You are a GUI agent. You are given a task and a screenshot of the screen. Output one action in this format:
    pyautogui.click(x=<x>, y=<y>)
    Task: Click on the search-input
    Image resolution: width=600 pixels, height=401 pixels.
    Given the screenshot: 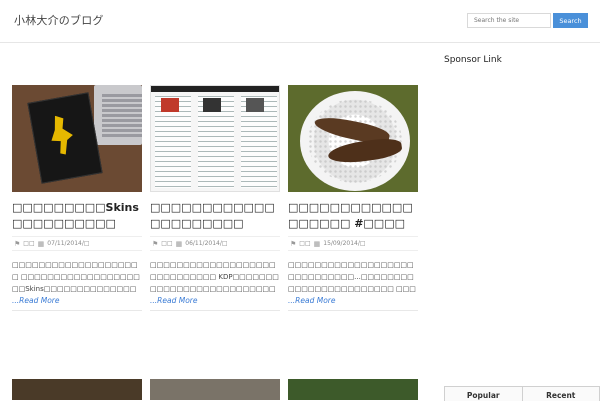 What is the action you would take?
    pyautogui.click(x=509, y=20)
    